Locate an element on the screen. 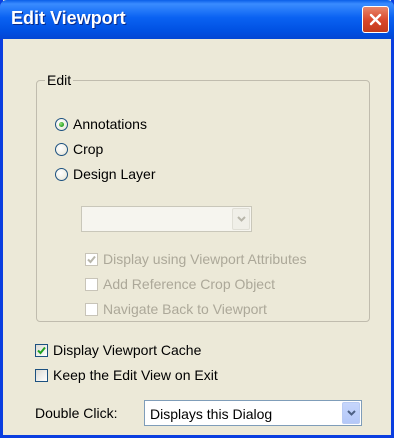 The image size is (394, 438). radio-annotations: Annotations is located at coordinates (101, 124).